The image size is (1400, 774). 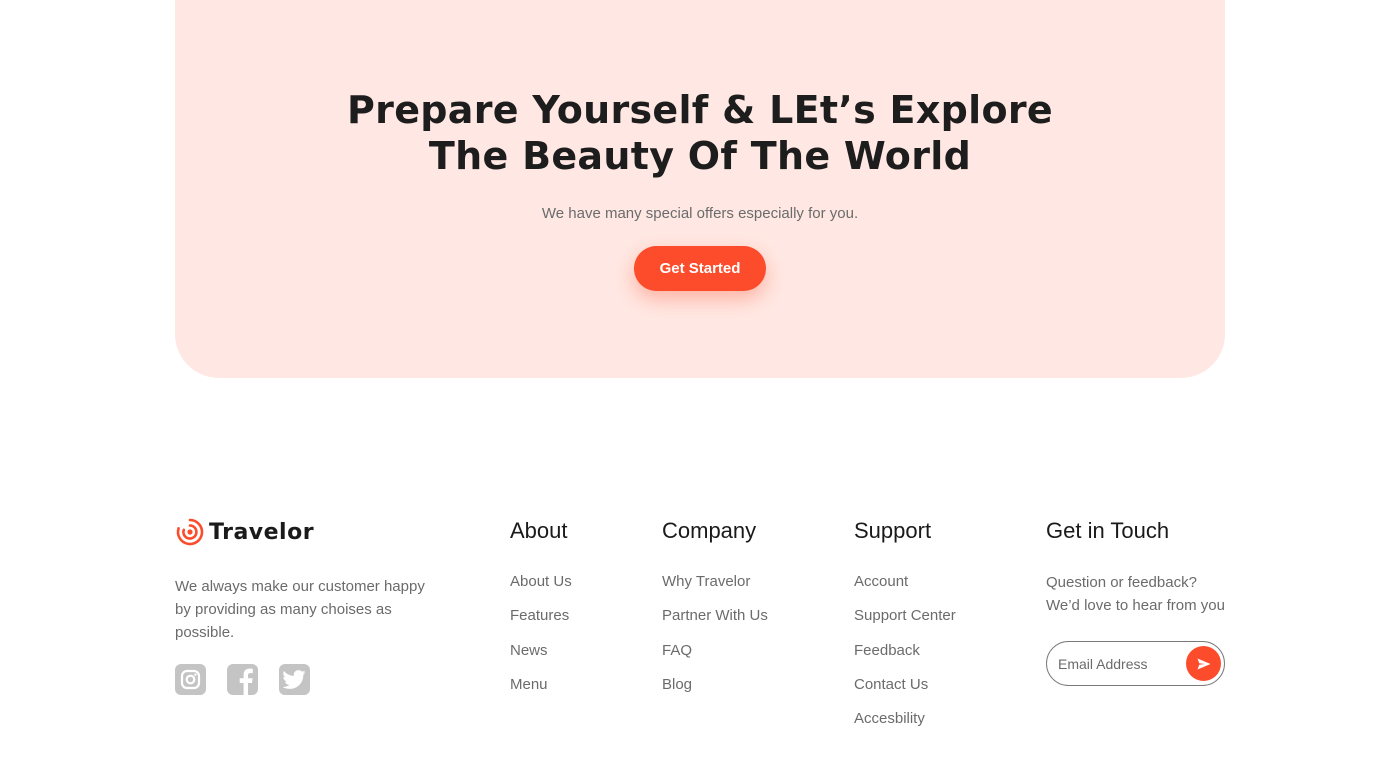 I want to click on send-icon, so click(x=1203, y=663).